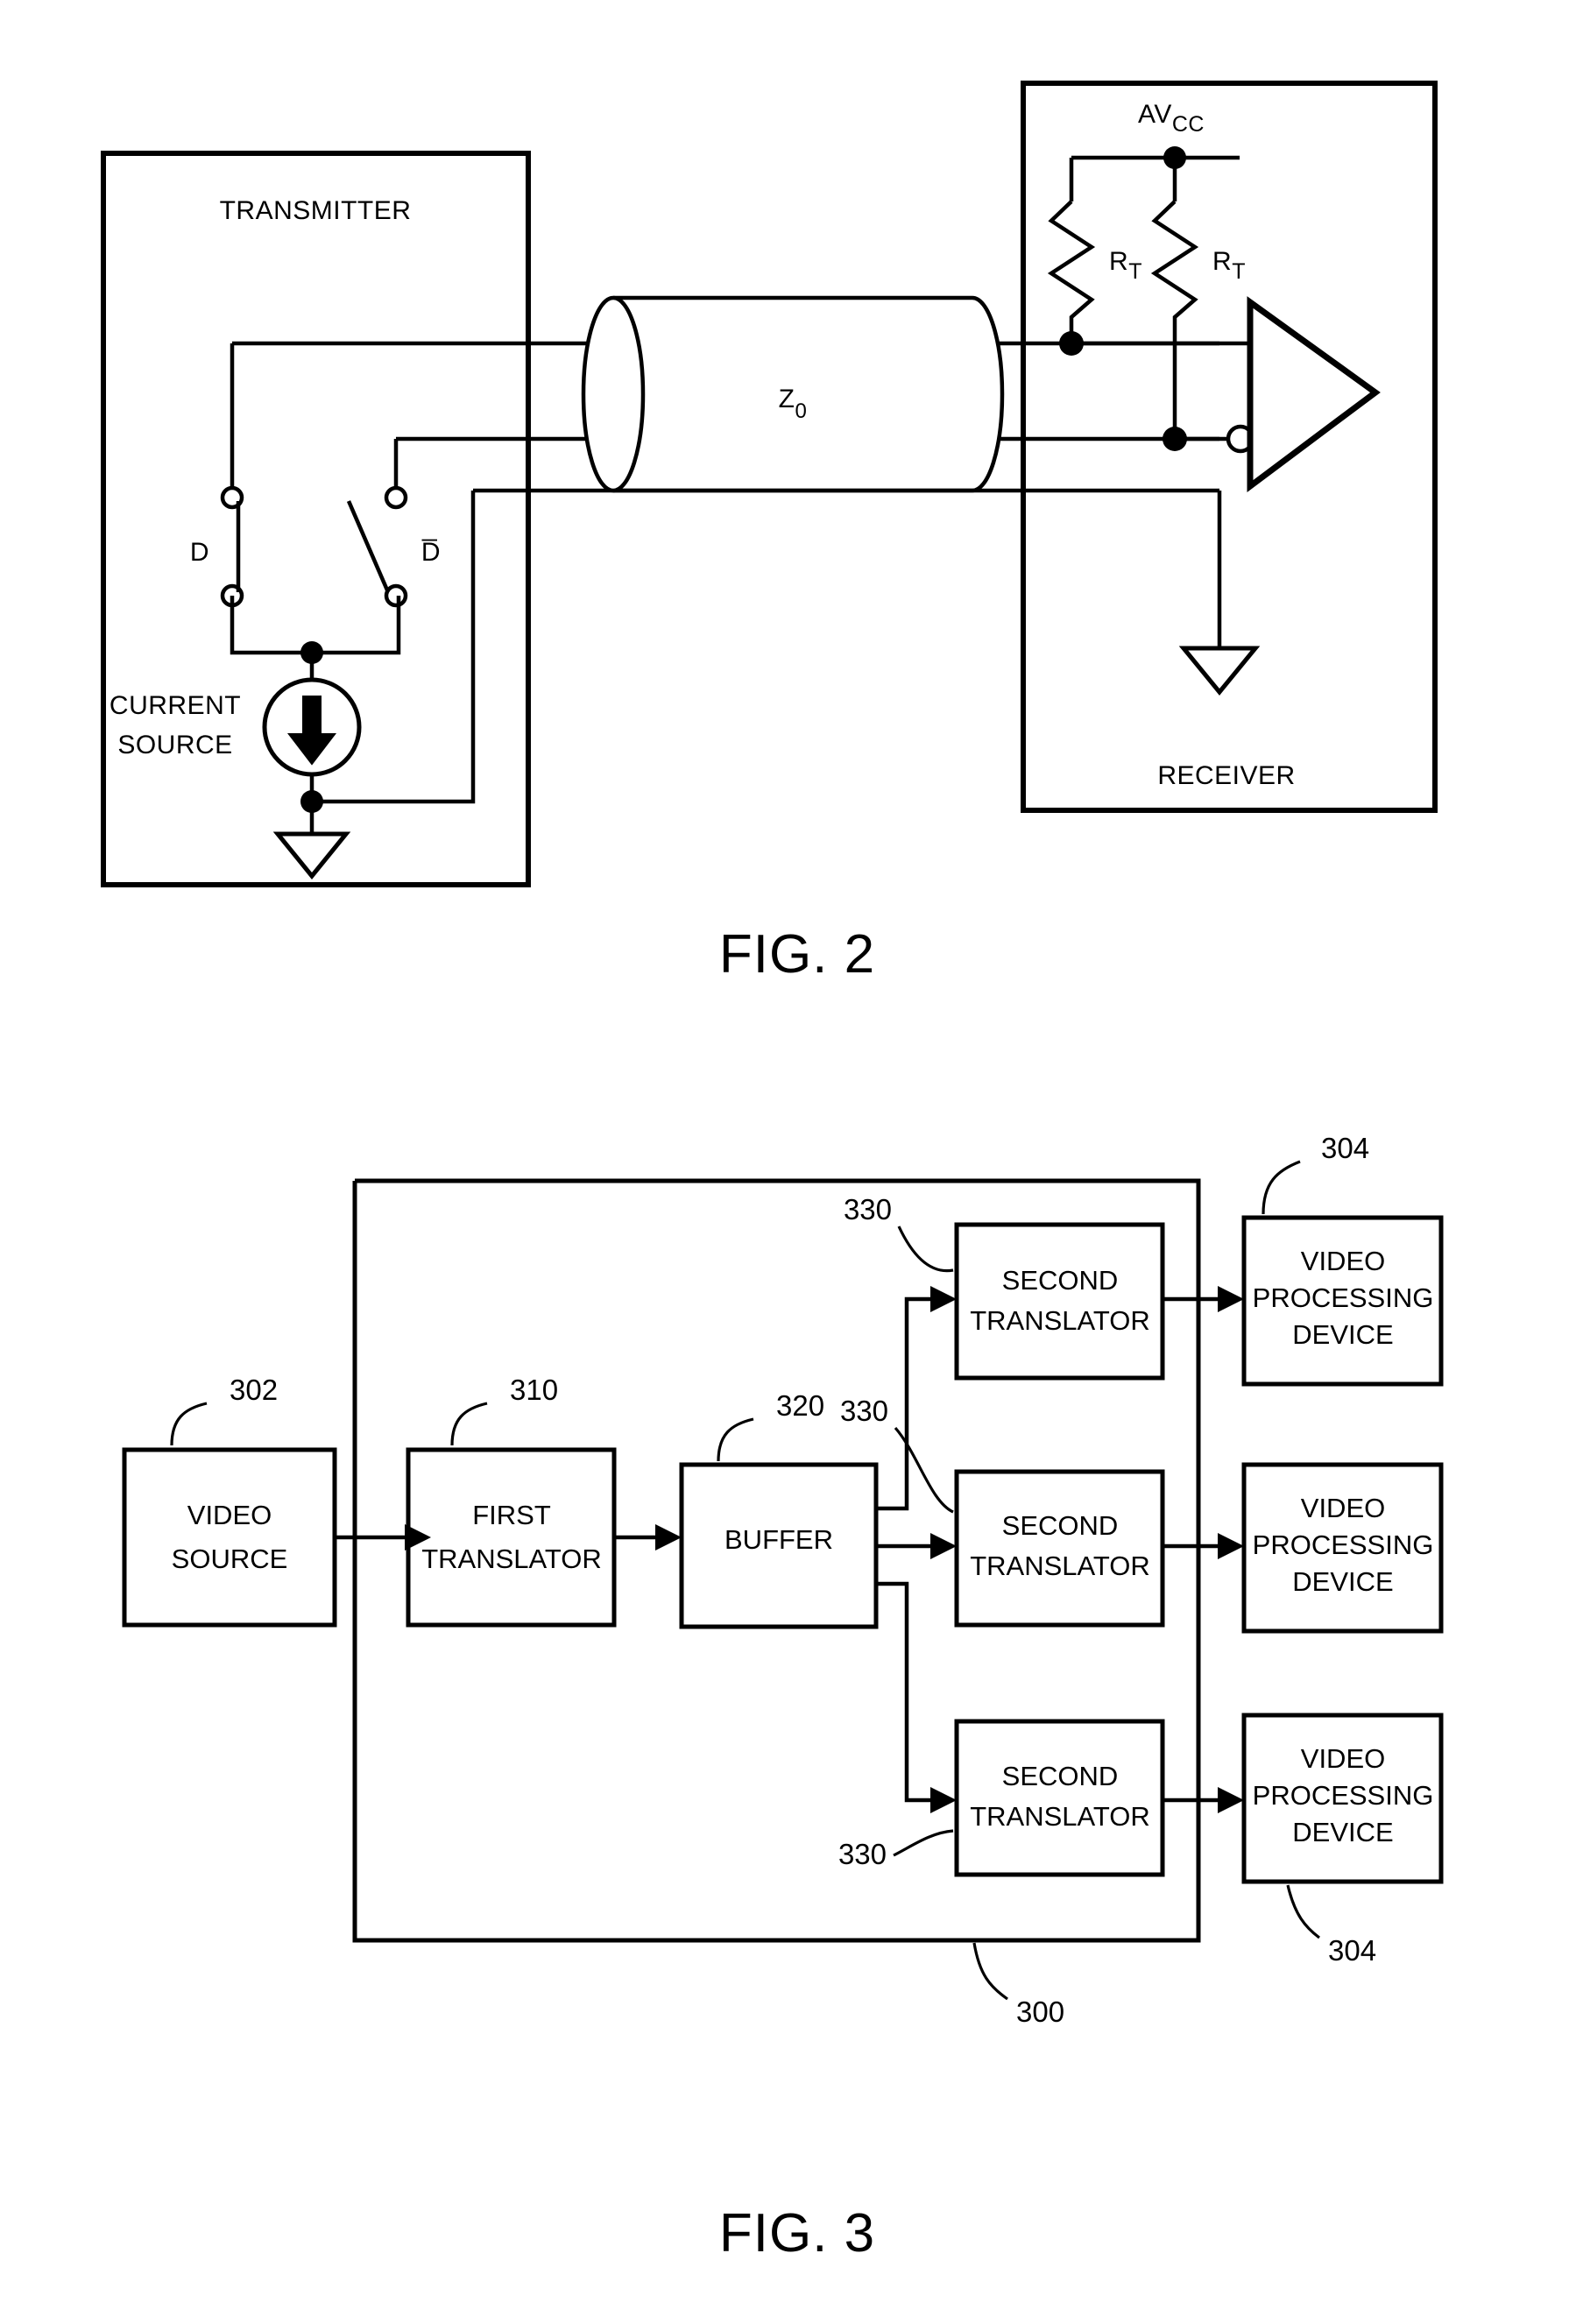  What do you see at coordinates (230, 1515) in the screenshot?
I see `video-source-label-line1: VIDEO` at bounding box center [230, 1515].